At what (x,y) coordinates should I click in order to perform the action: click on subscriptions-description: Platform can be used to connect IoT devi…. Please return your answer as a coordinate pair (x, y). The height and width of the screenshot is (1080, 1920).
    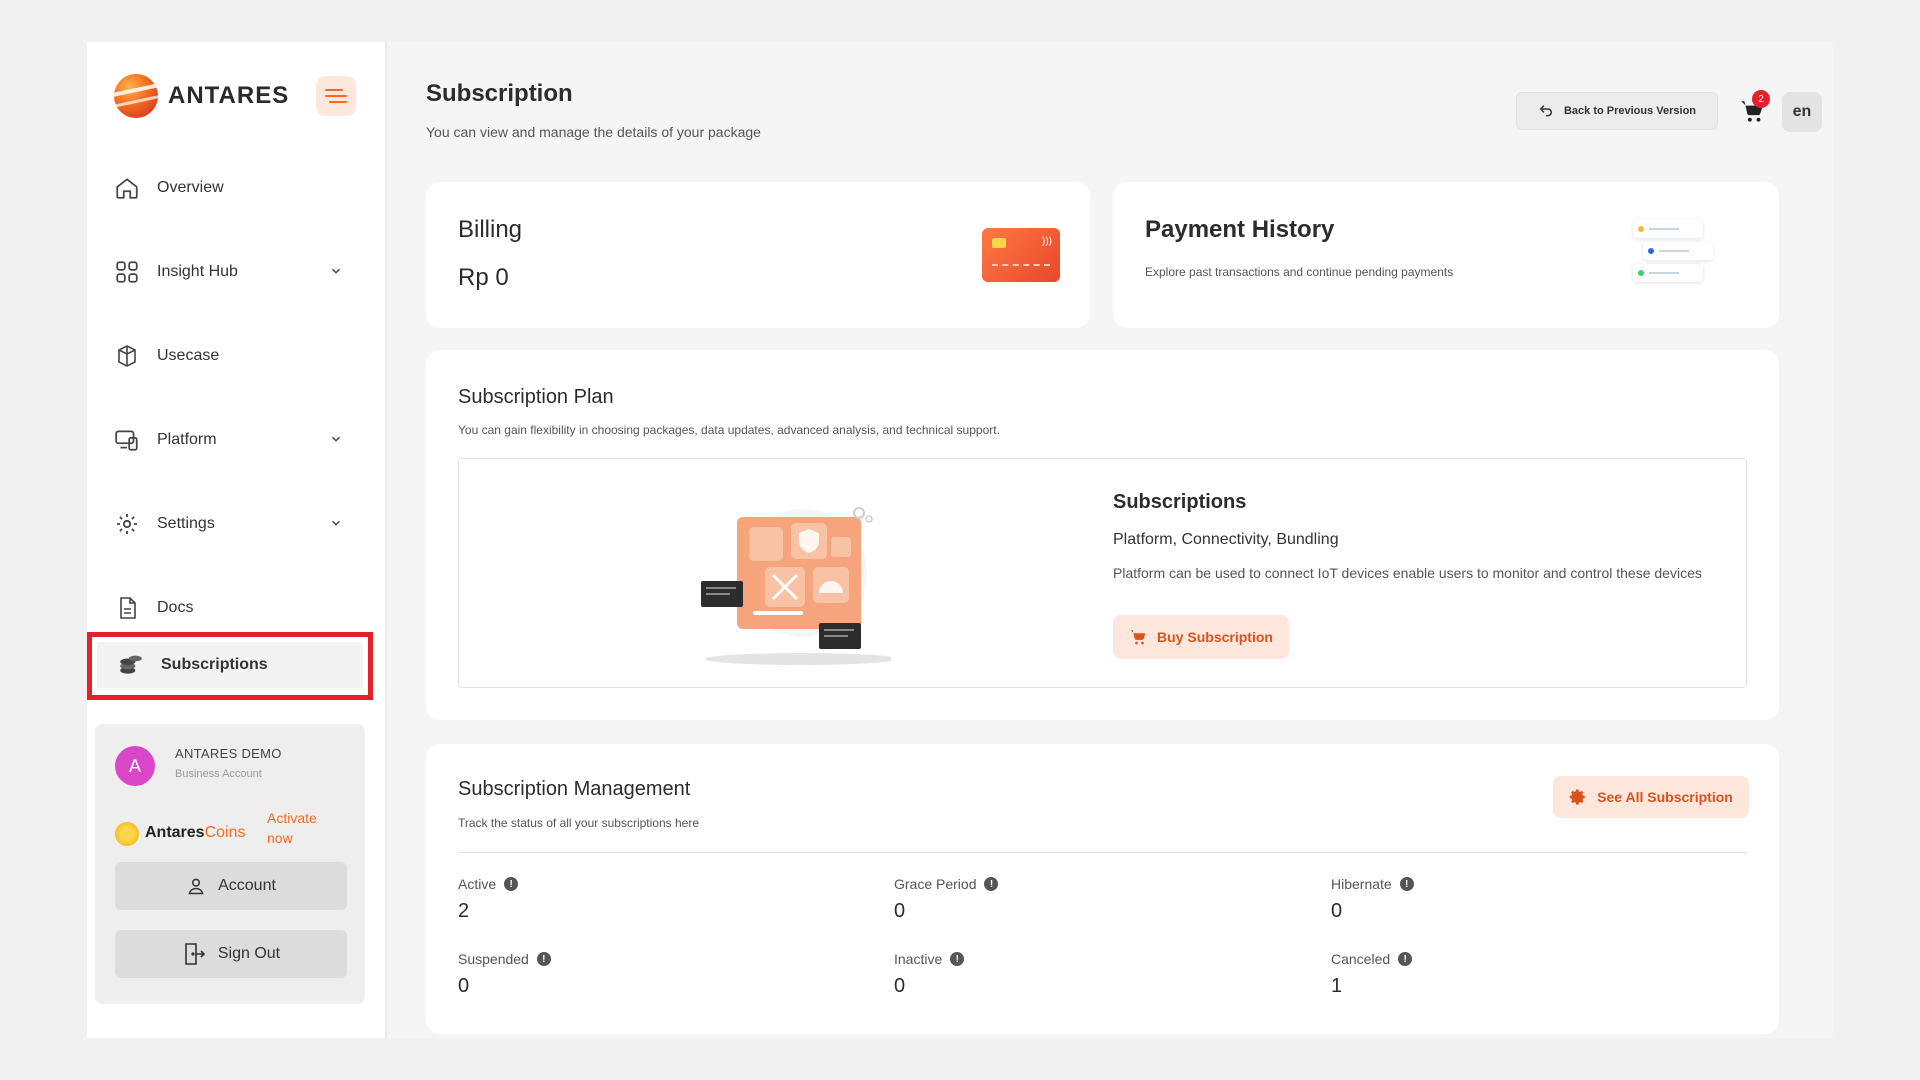
    Looking at the image, I should click on (1407, 573).